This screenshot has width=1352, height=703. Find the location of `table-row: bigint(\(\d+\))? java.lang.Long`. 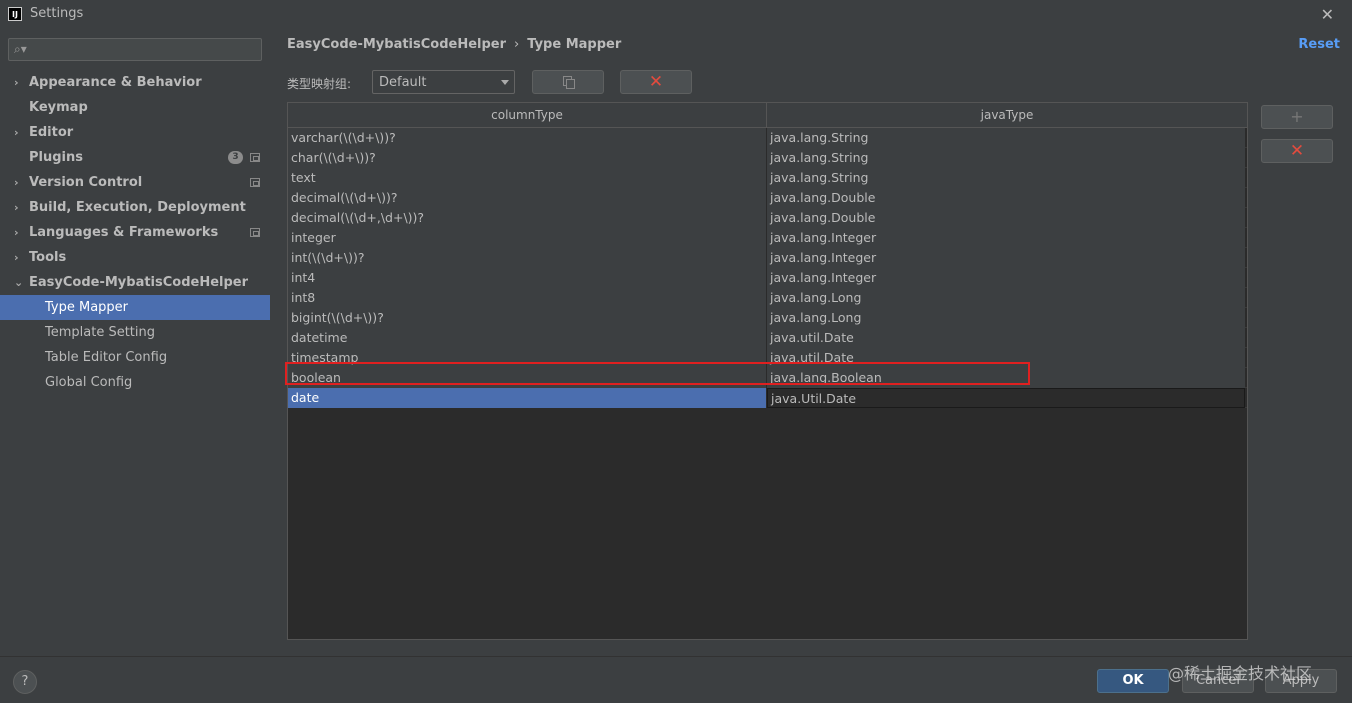

table-row: bigint(\(\d+\))? java.lang.Long is located at coordinates (767, 318).